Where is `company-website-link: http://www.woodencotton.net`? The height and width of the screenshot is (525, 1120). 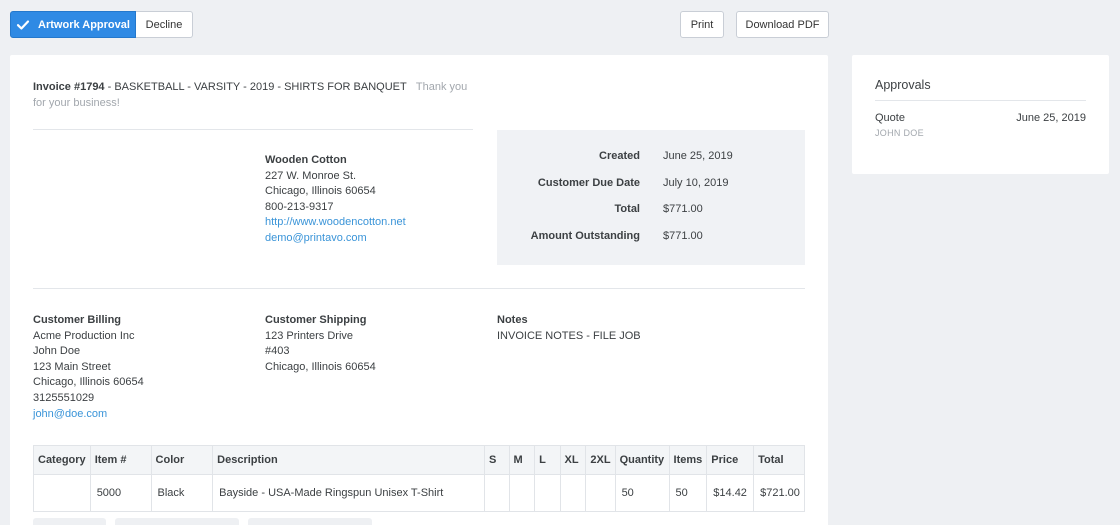 company-website-link: http://www.woodencotton.net is located at coordinates (335, 223).